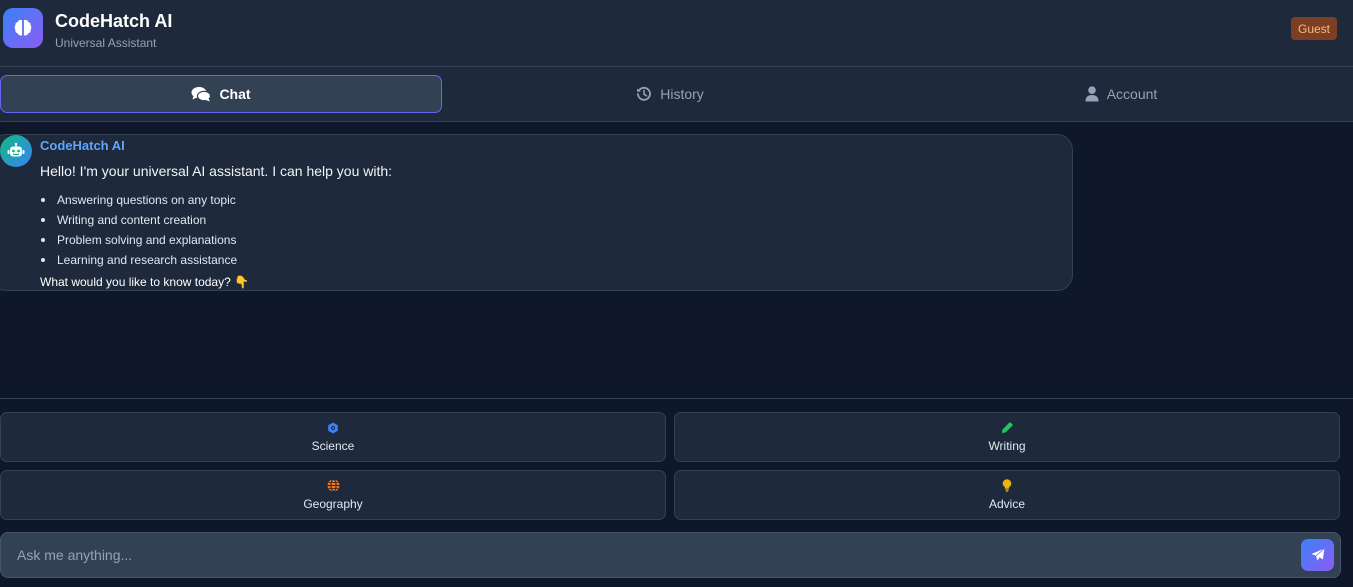 The height and width of the screenshot is (587, 1353). I want to click on tab-account-label: Account, so click(1132, 94).